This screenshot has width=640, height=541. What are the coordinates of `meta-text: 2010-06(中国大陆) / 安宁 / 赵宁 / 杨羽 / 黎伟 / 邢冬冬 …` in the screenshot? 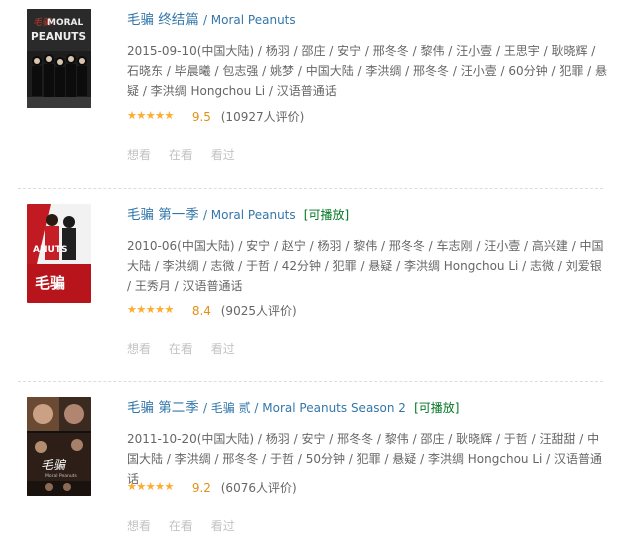 It's located at (365, 266).